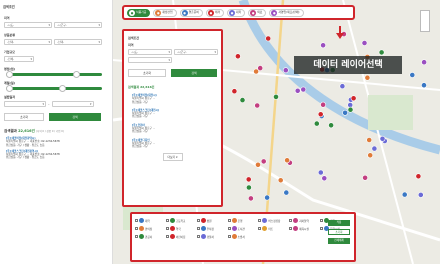  Describe the element at coordinates (28, 25) in the screenshot. I see `sido-select: -시도-` at that location.